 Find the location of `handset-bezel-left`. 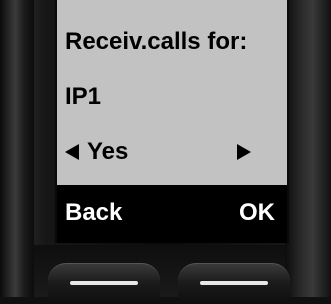

handset-bezel-left is located at coordinates (17, 148).